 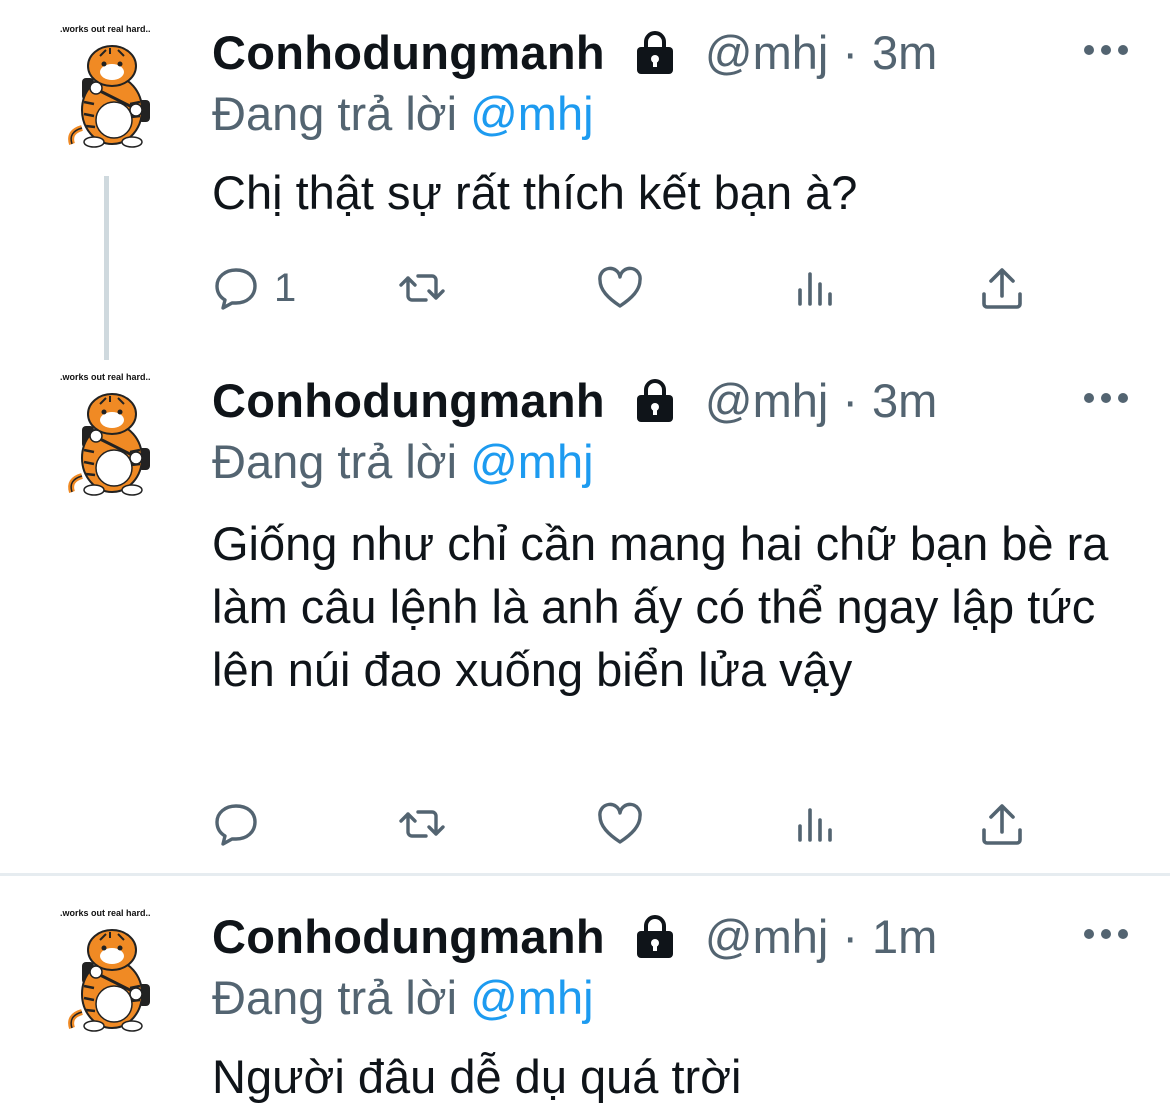 I want to click on retweet-icon, so click(x=422, y=824).